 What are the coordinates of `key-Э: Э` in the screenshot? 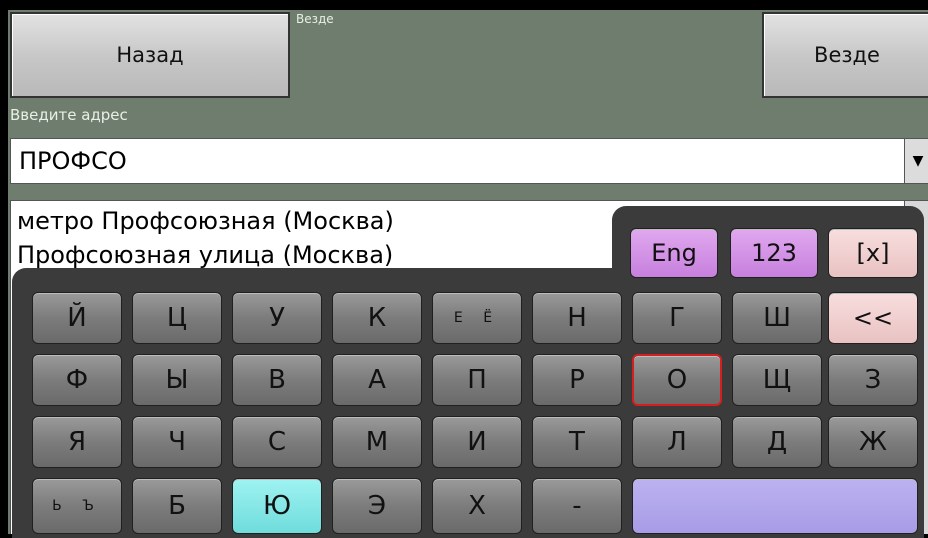 It's located at (377, 506).